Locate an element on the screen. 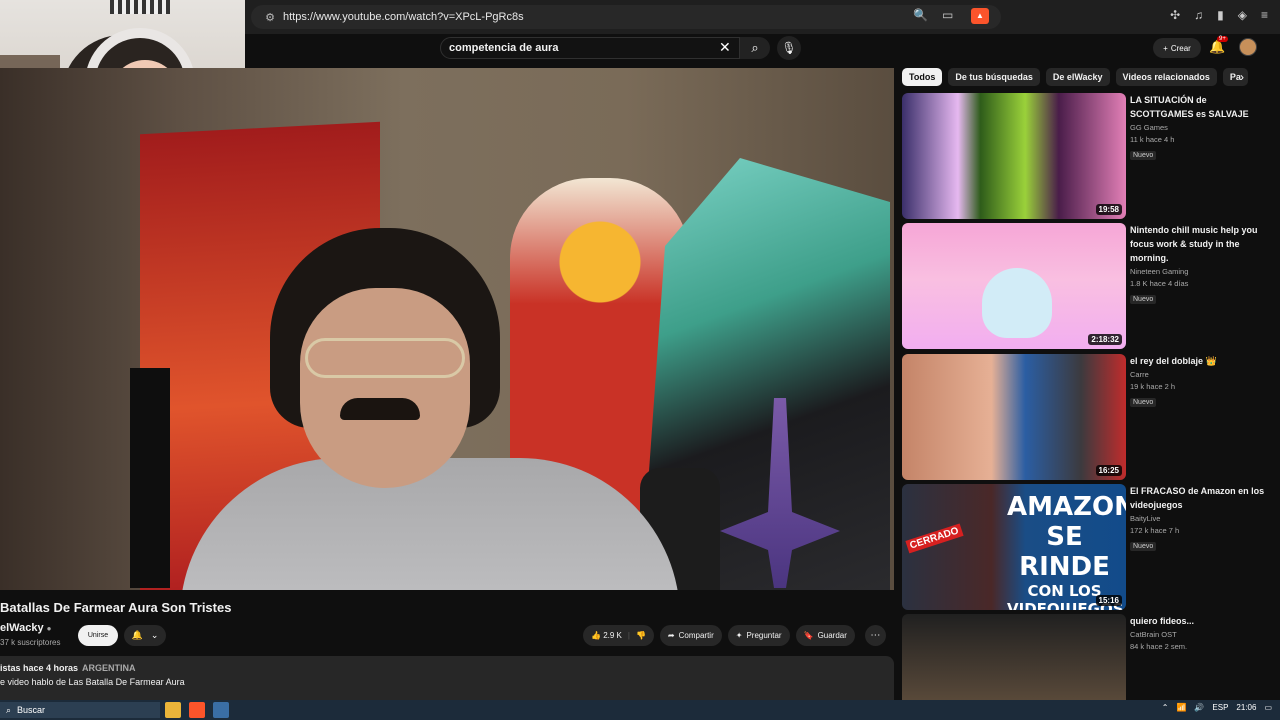 This screenshot has width=1280, height=720. search-button: ⌕ is located at coordinates (755, 48).